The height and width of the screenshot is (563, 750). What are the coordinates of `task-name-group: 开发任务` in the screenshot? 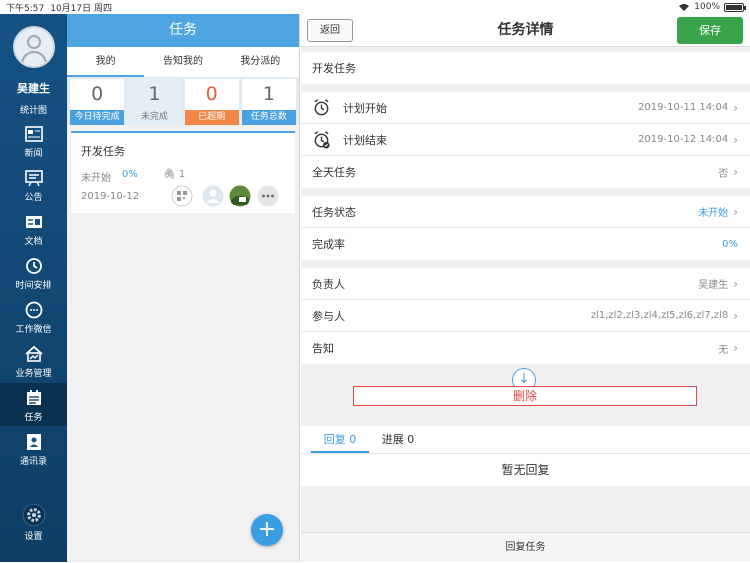 It's located at (525, 68).